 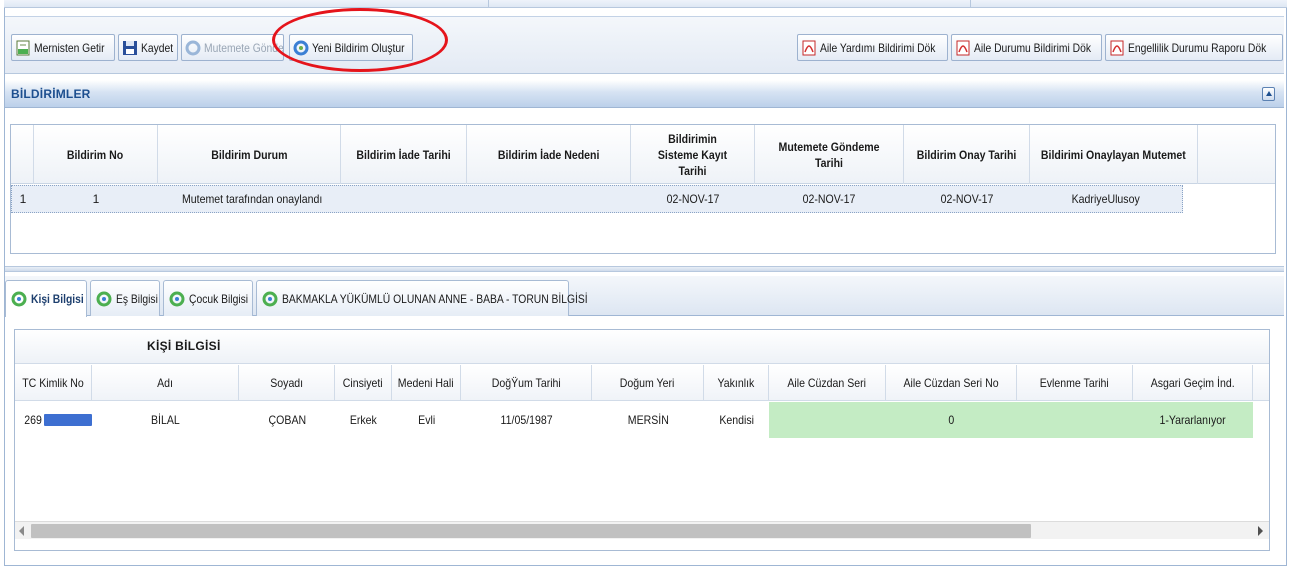 I want to click on cell-soyadi: ÇOBAN, so click(x=287, y=420).